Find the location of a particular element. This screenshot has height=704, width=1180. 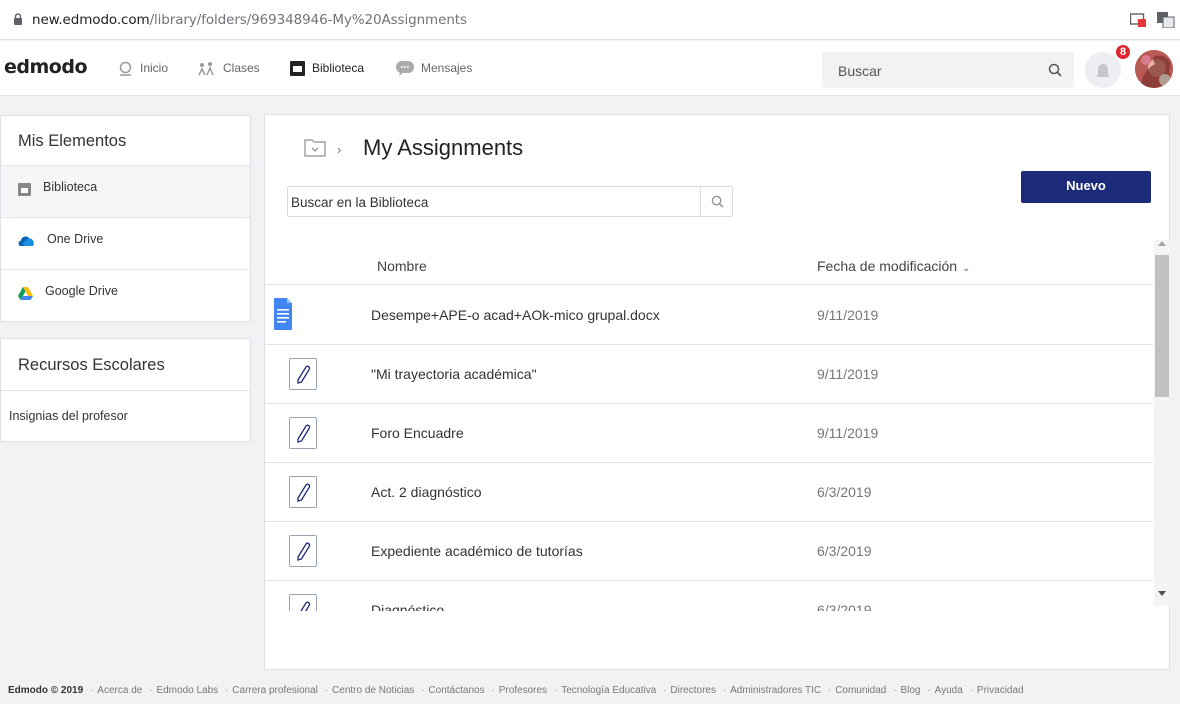

column-header-date: Fecha de modificación ⌄ is located at coordinates (893, 266).